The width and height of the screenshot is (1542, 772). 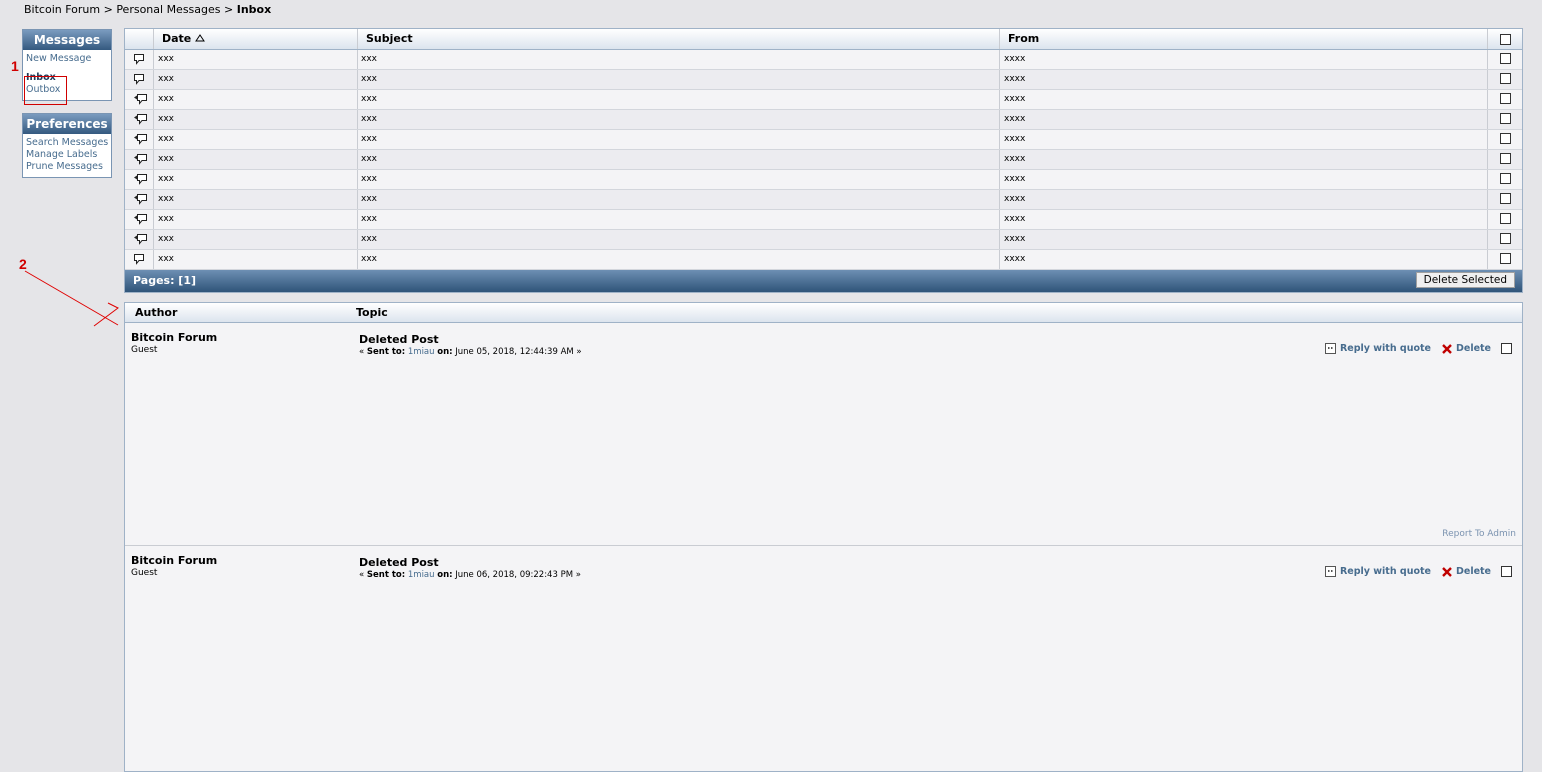 I want to click on inbox-table-header: Date Subject From, so click(x=823, y=39).